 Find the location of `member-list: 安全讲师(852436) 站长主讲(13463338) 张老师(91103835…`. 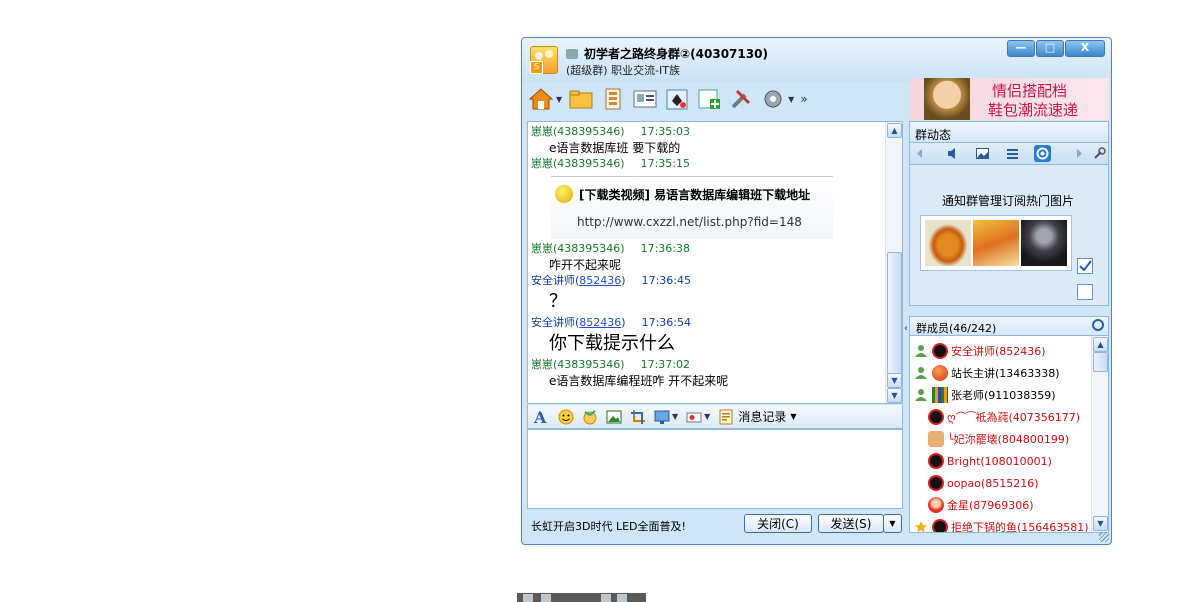

member-list: 安全讲师(852436) 站长主讲(13463338) 张老师(91103835… is located at coordinates (1009, 434).